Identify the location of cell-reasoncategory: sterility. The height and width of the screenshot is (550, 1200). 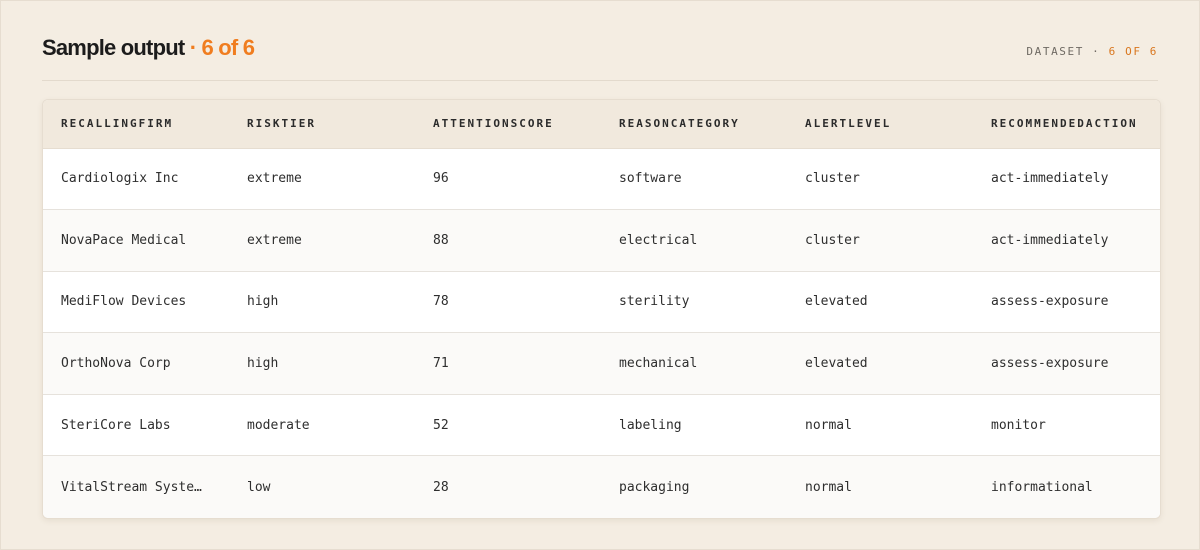
(694, 301).